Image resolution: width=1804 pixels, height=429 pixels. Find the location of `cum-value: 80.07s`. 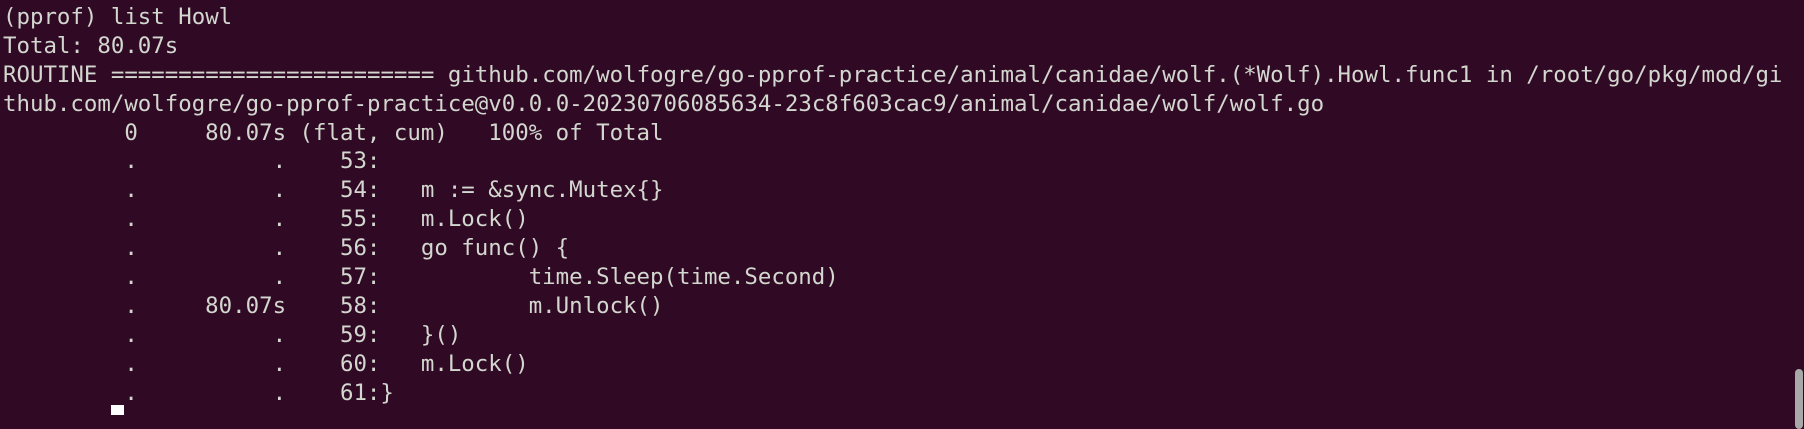

cum-value: 80.07s is located at coordinates (246, 305).